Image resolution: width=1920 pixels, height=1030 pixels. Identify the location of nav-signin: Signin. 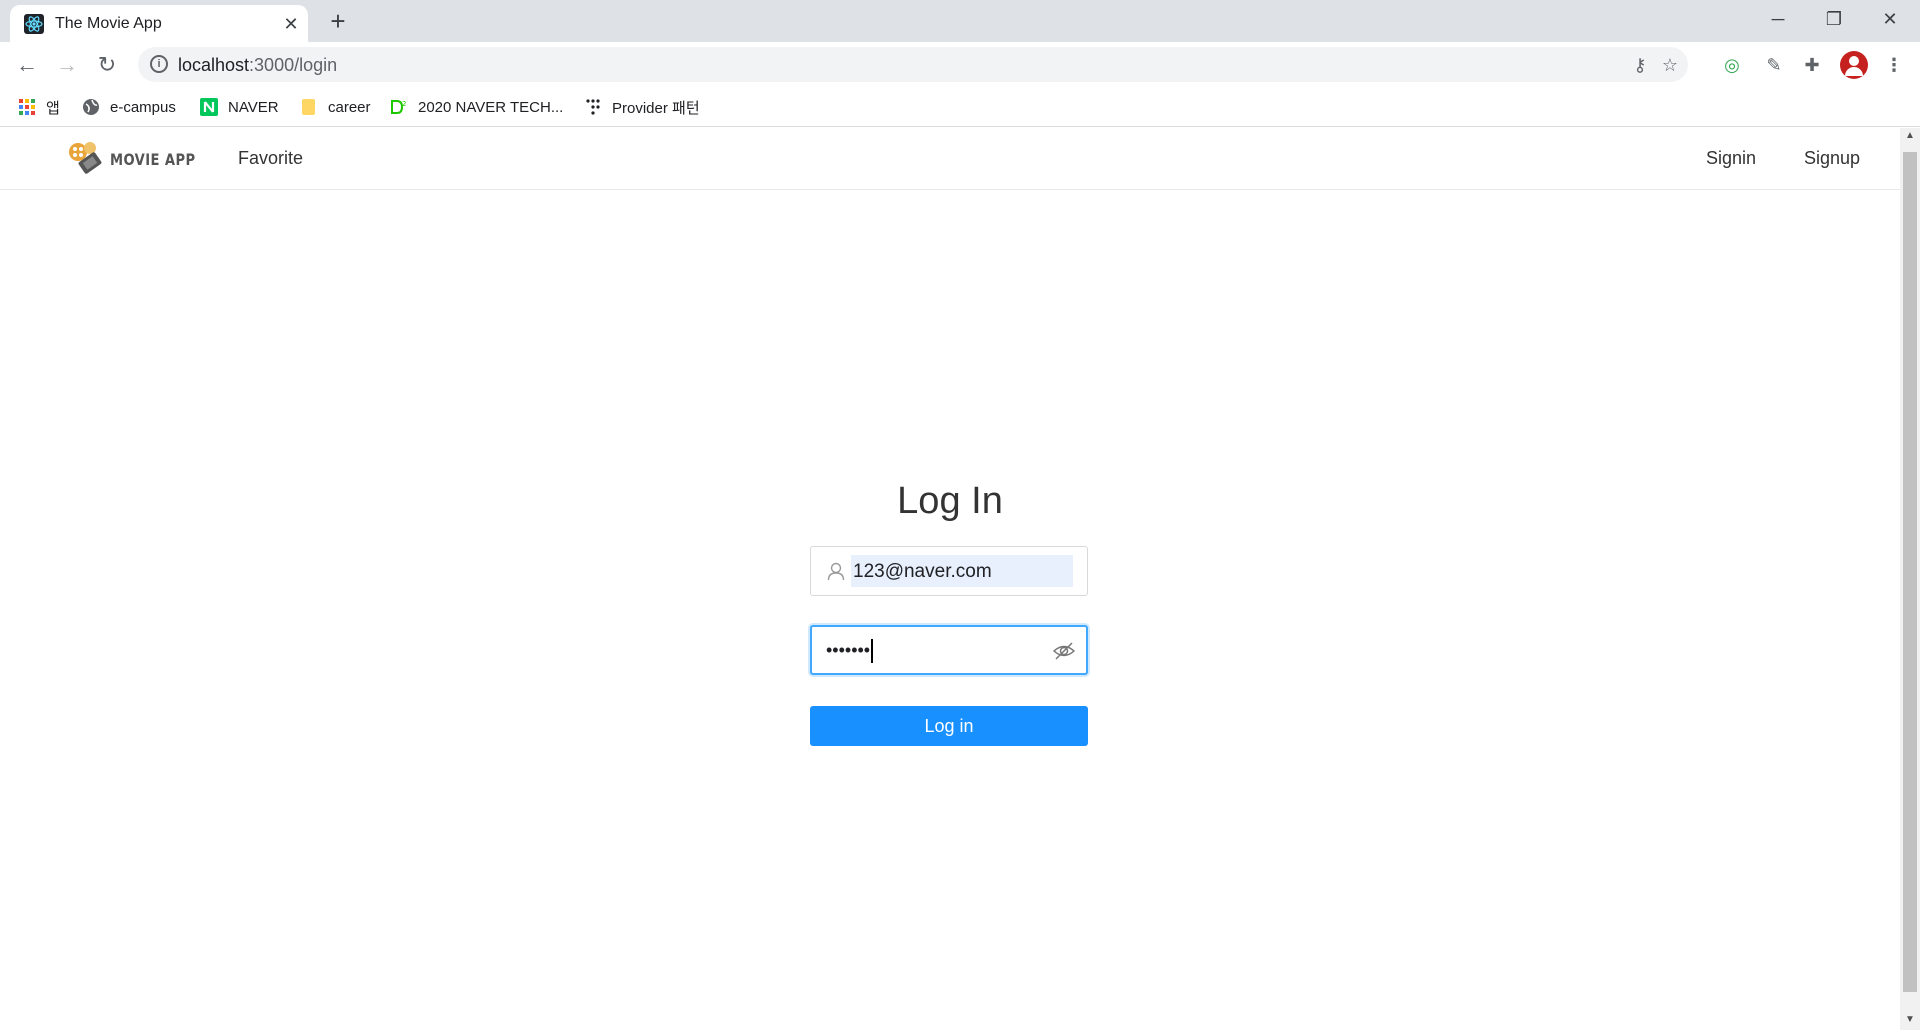
(1731, 158).